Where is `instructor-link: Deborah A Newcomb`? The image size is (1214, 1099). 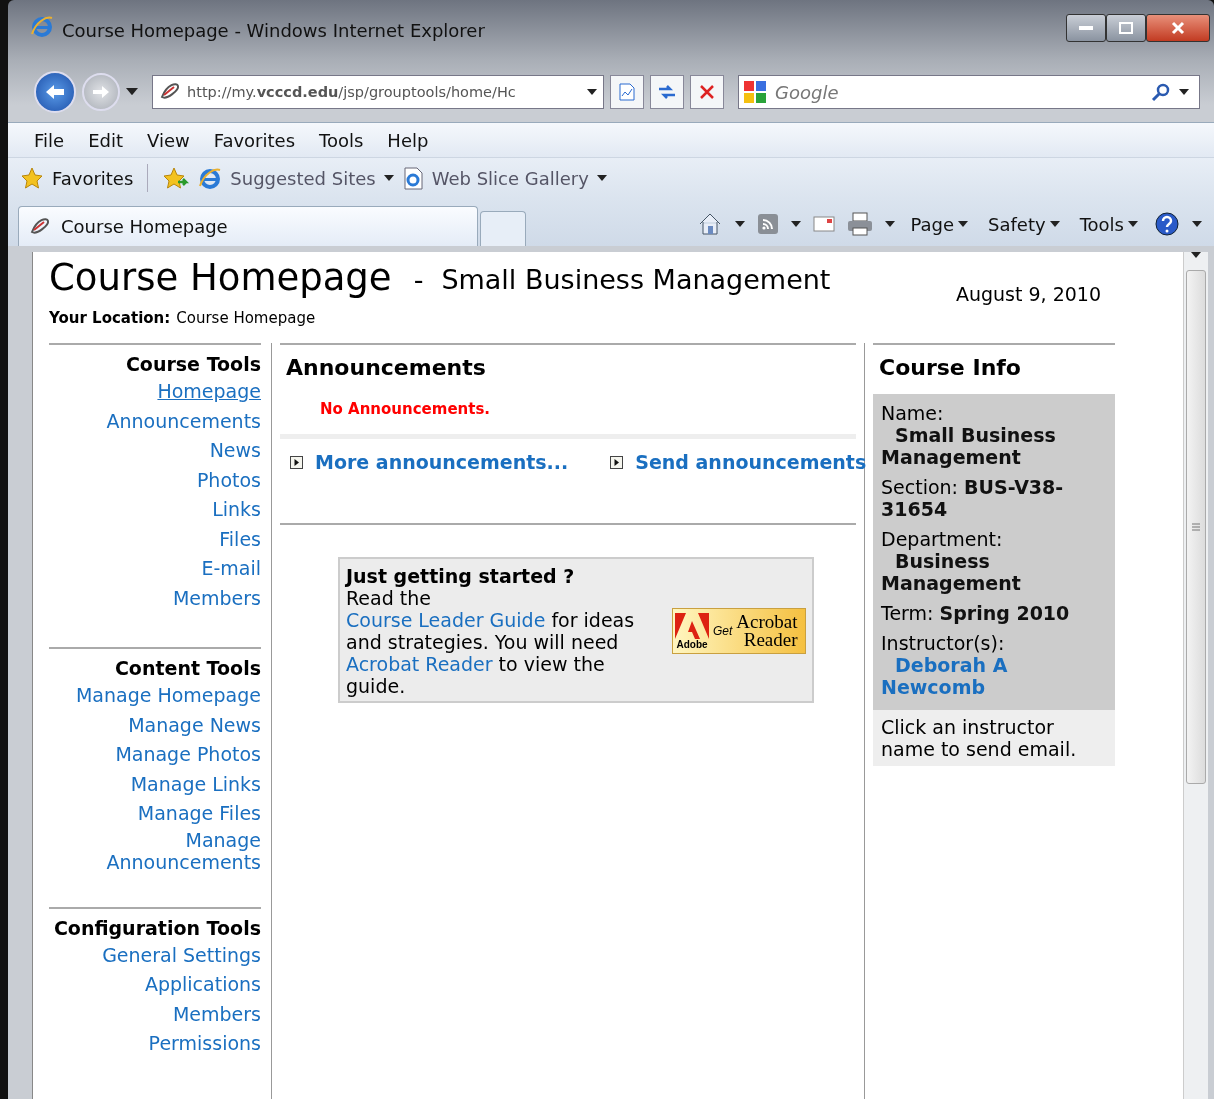
instructor-link: Deborah A Newcomb is located at coordinates (994, 676).